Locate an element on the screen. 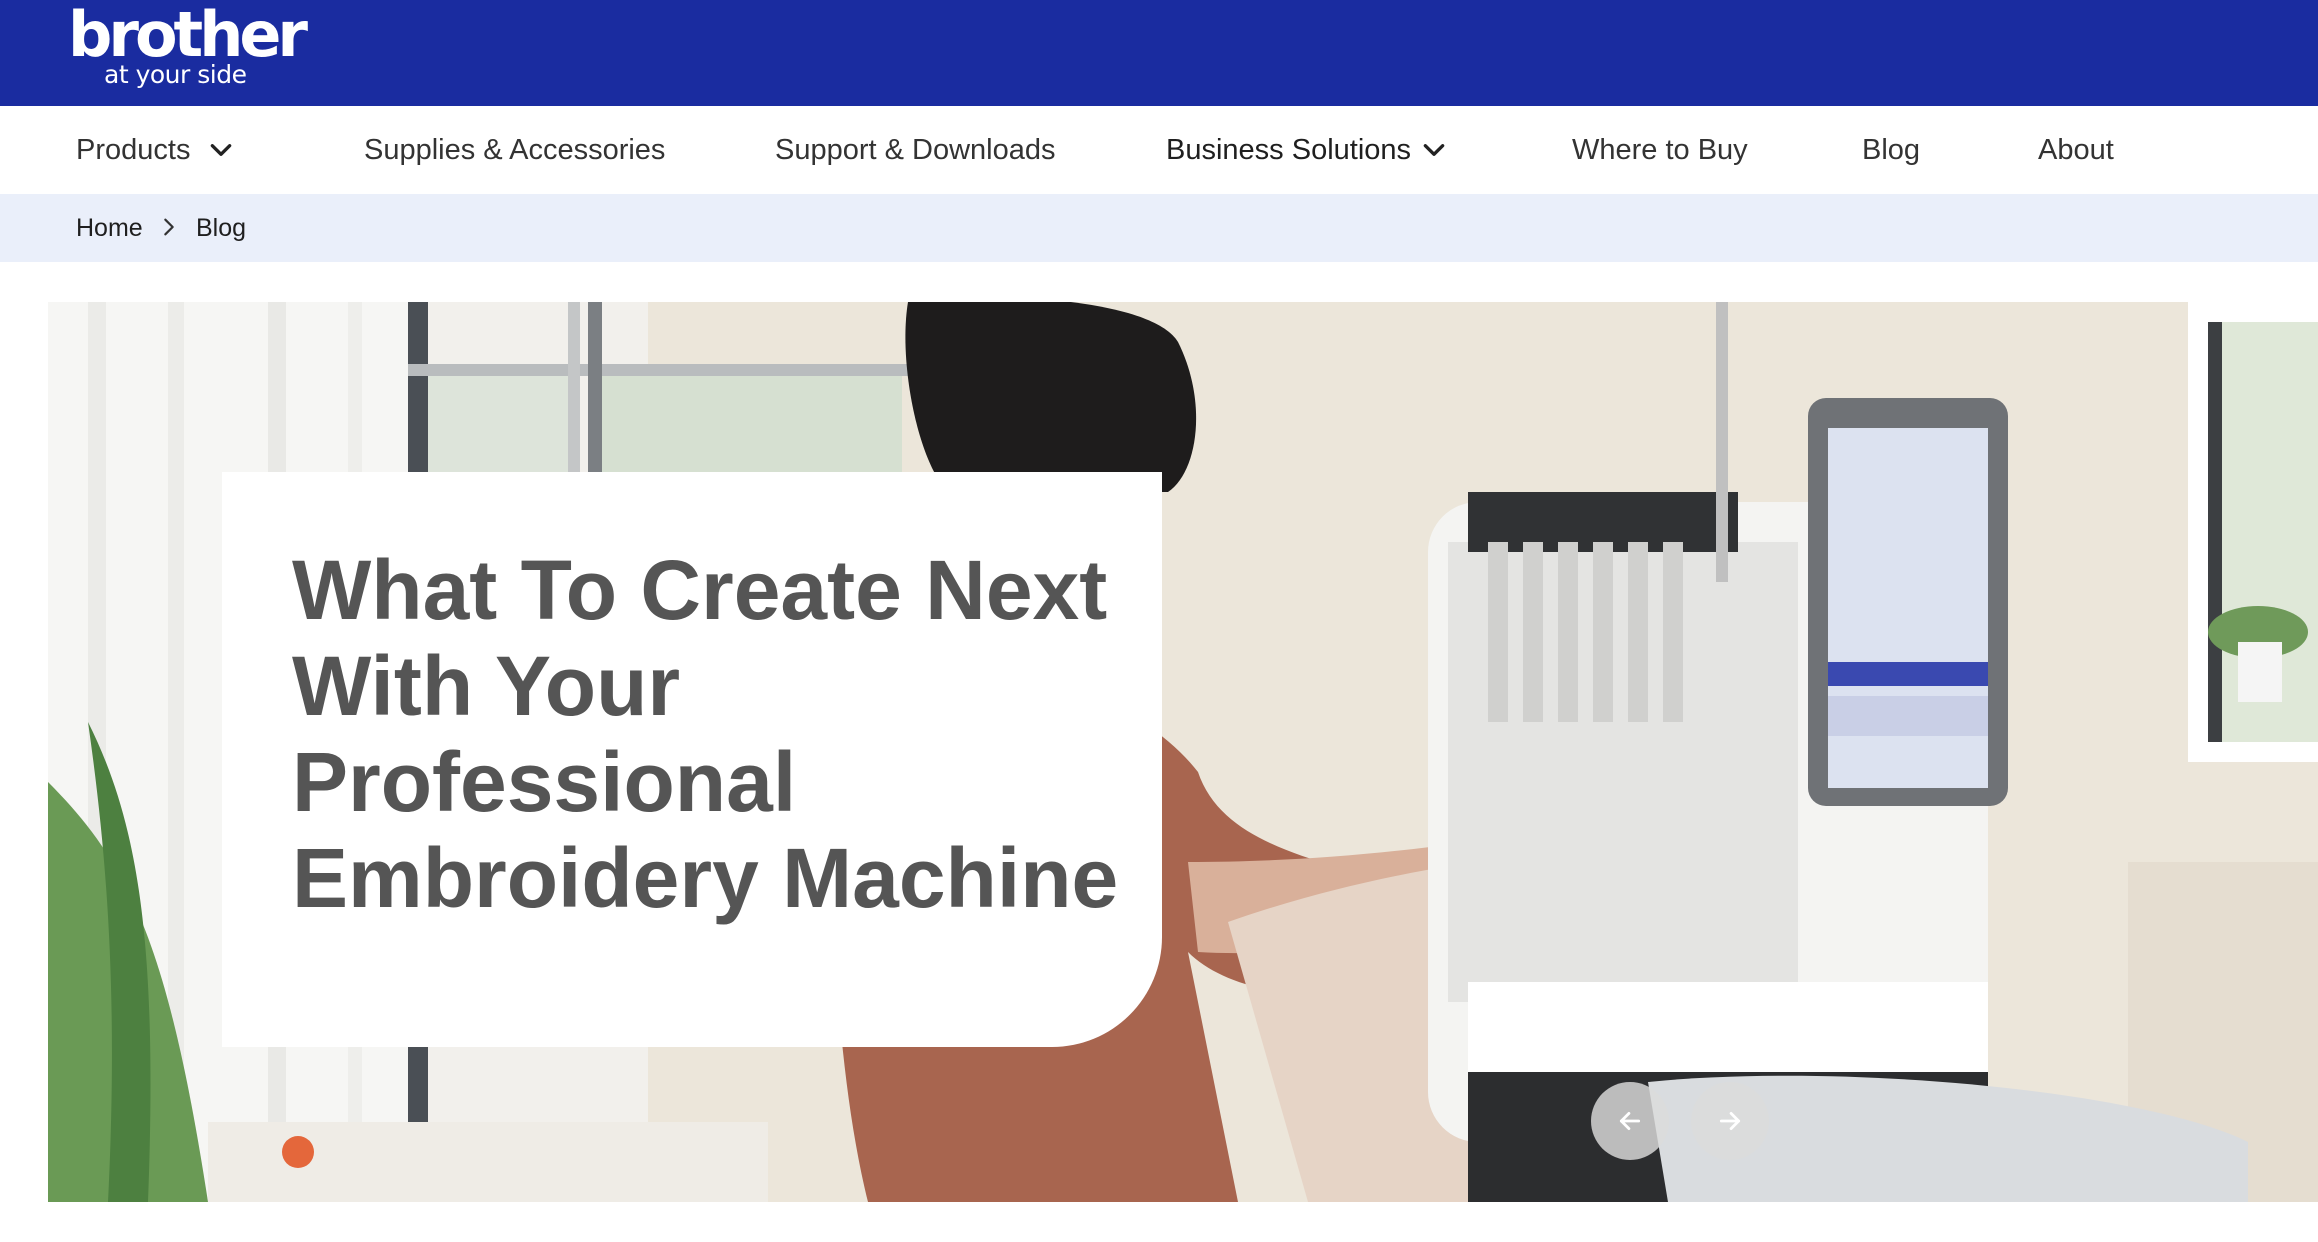 The width and height of the screenshot is (2318, 1242). nav-item-label: Supplies & Accessories is located at coordinates (515, 149).